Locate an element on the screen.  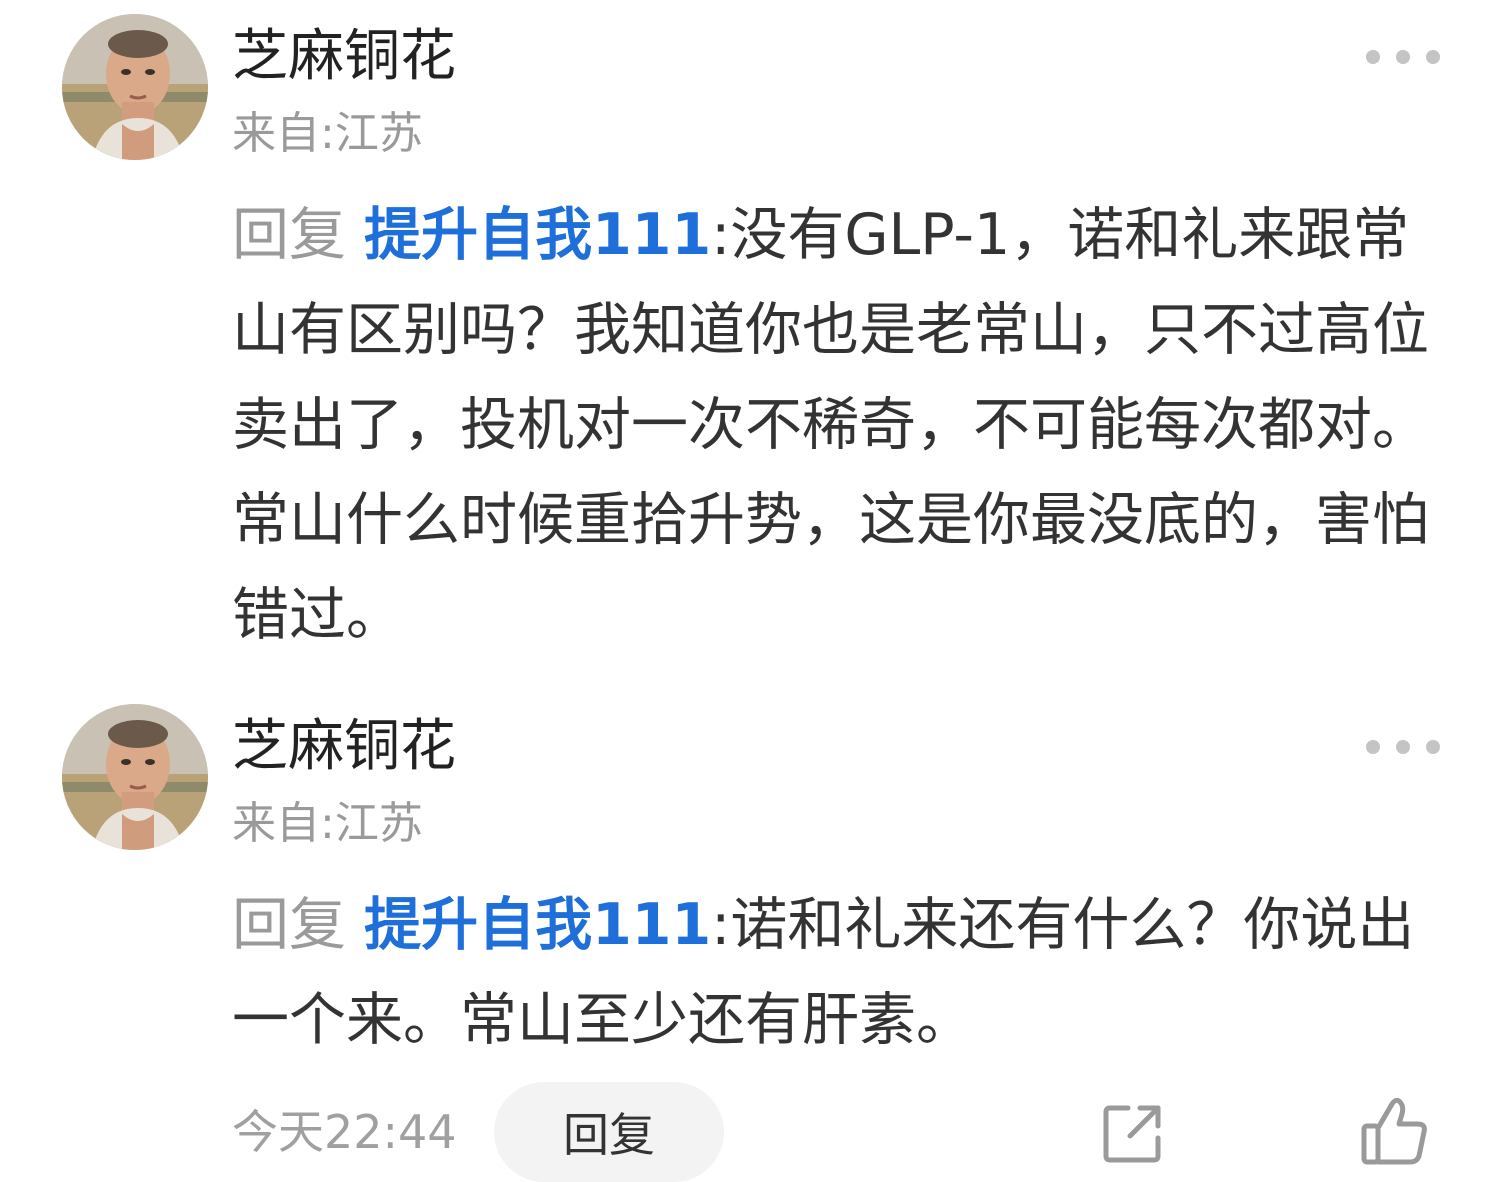
timestamp: 今天22:44 is located at coordinates (344, 1132).